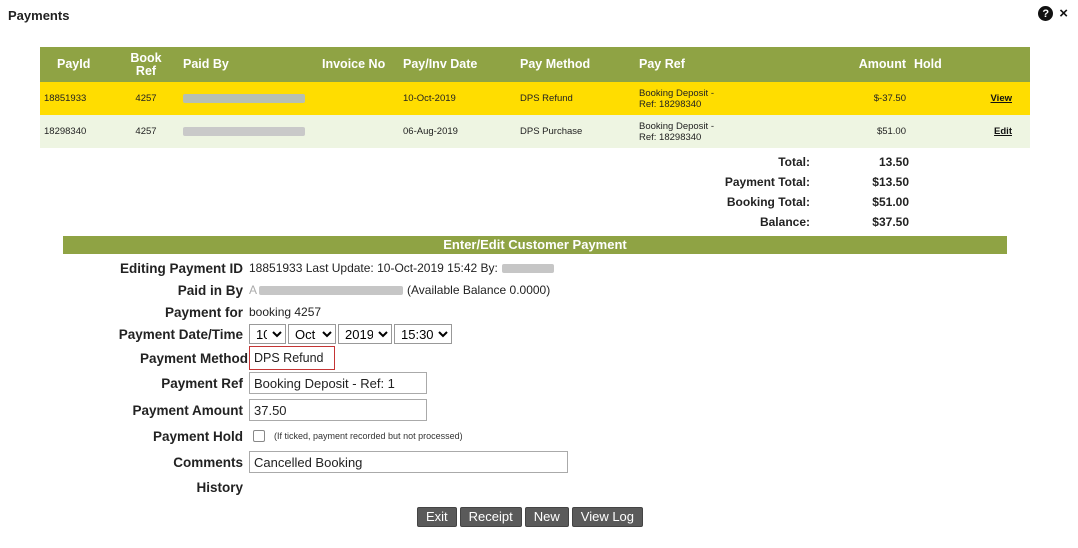 This screenshot has width=1078, height=548. I want to click on button-bar: Exit Receipt New View Log, so click(530, 517).